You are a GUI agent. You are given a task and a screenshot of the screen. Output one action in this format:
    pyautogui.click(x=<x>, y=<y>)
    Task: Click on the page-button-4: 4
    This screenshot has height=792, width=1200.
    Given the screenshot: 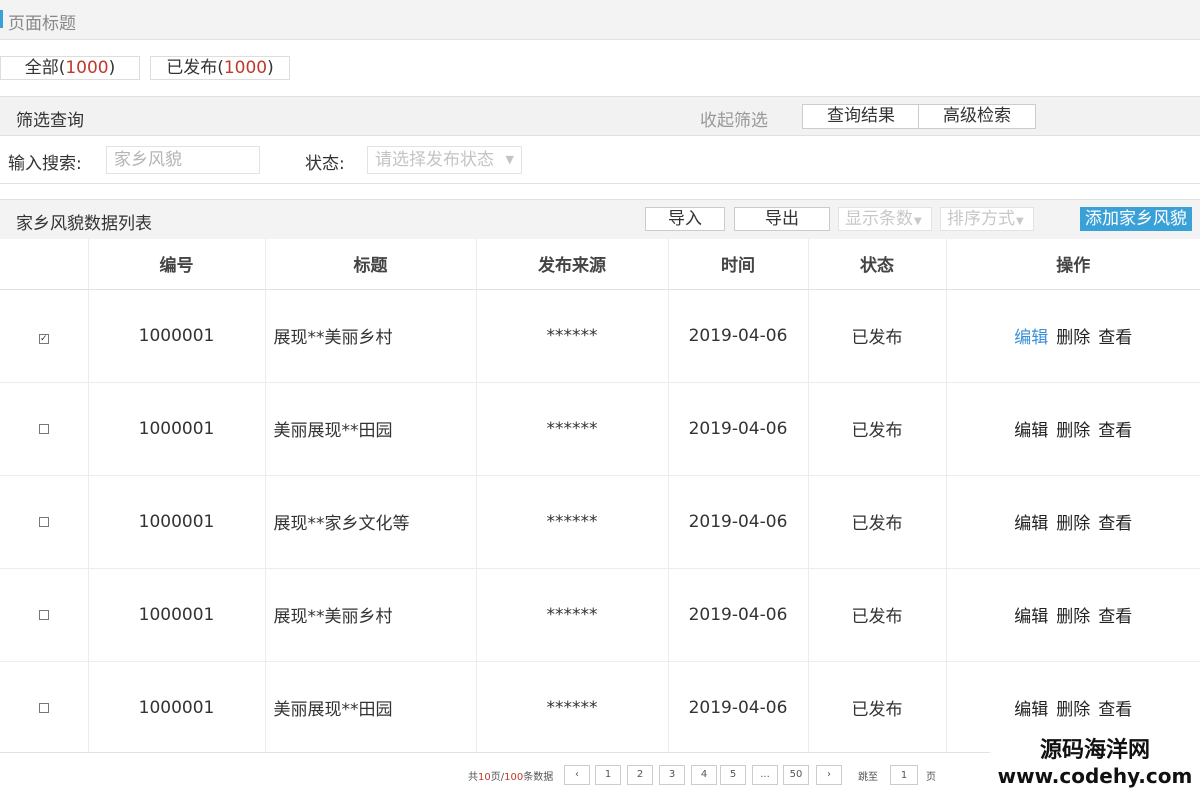 What is the action you would take?
    pyautogui.click(x=704, y=775)
    